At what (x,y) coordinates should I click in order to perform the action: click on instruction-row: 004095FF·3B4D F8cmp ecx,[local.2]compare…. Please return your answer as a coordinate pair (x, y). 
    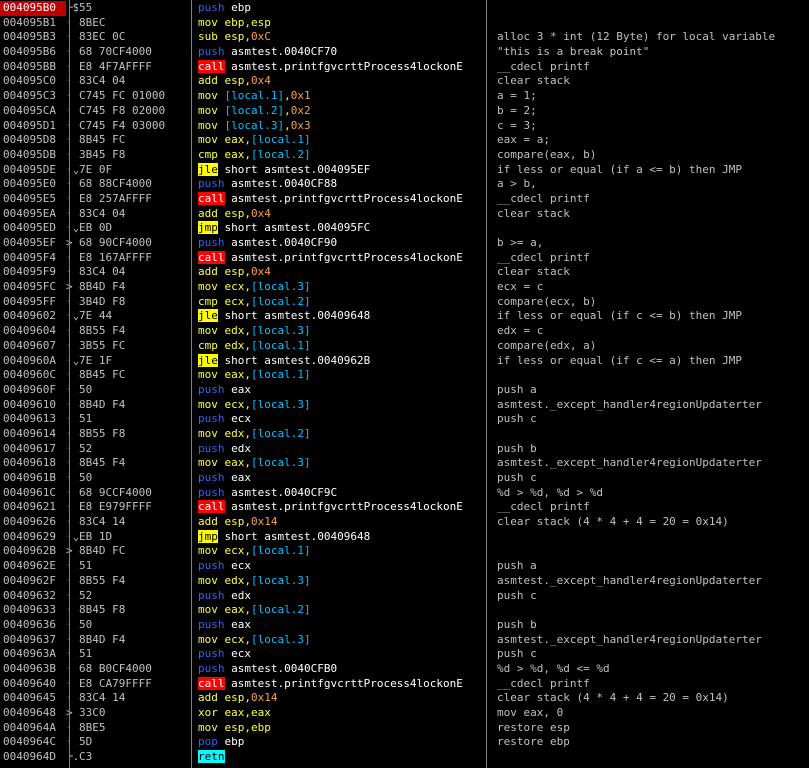
    Looking at the image, I should click on (404, 302).